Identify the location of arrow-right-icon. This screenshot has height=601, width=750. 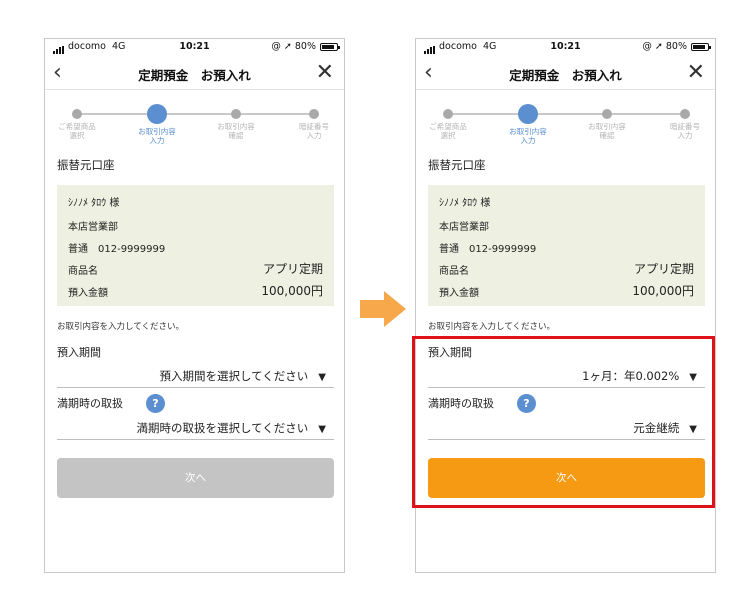
(384, 309).